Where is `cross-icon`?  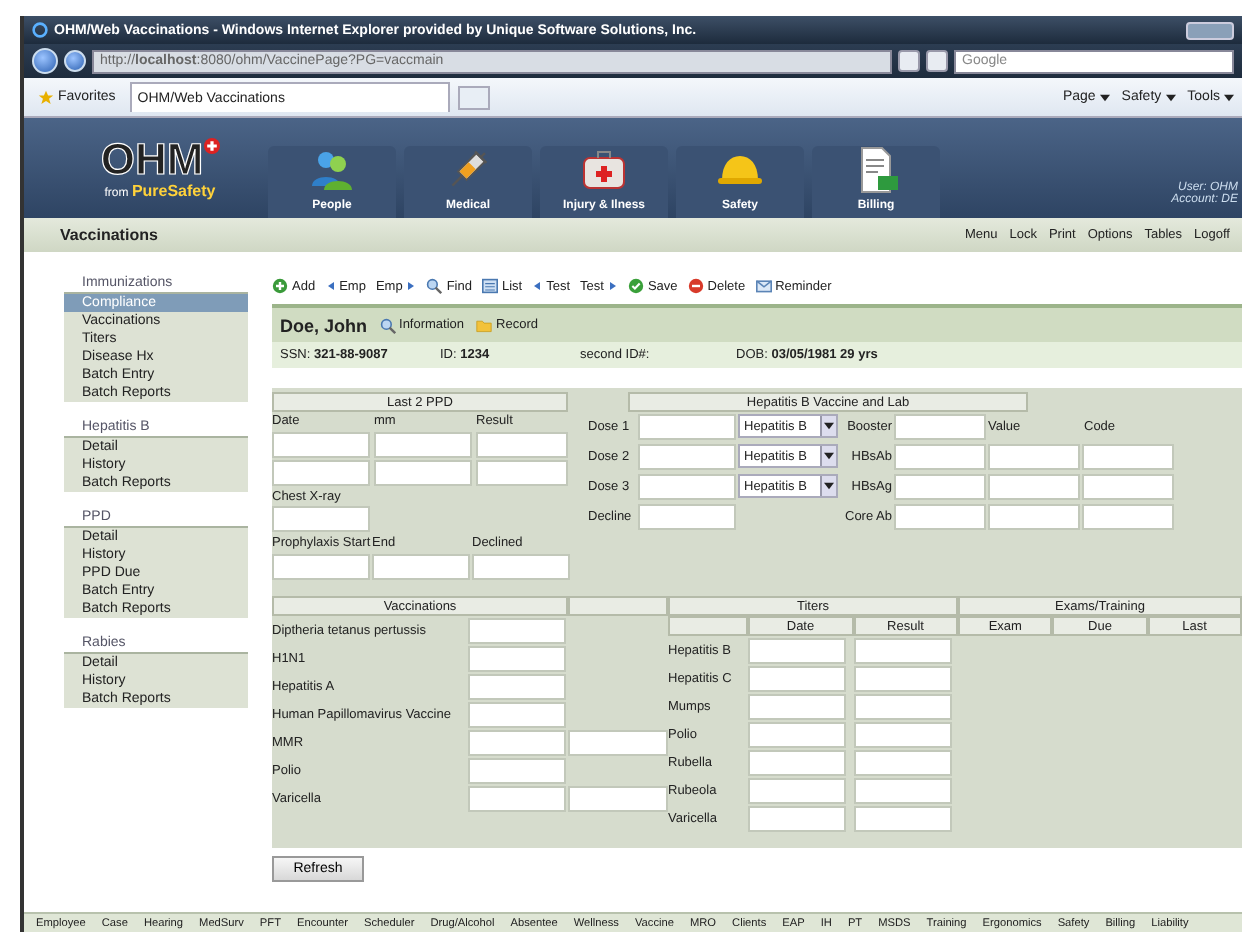
cross-icon is located at coordinates (211, 145).